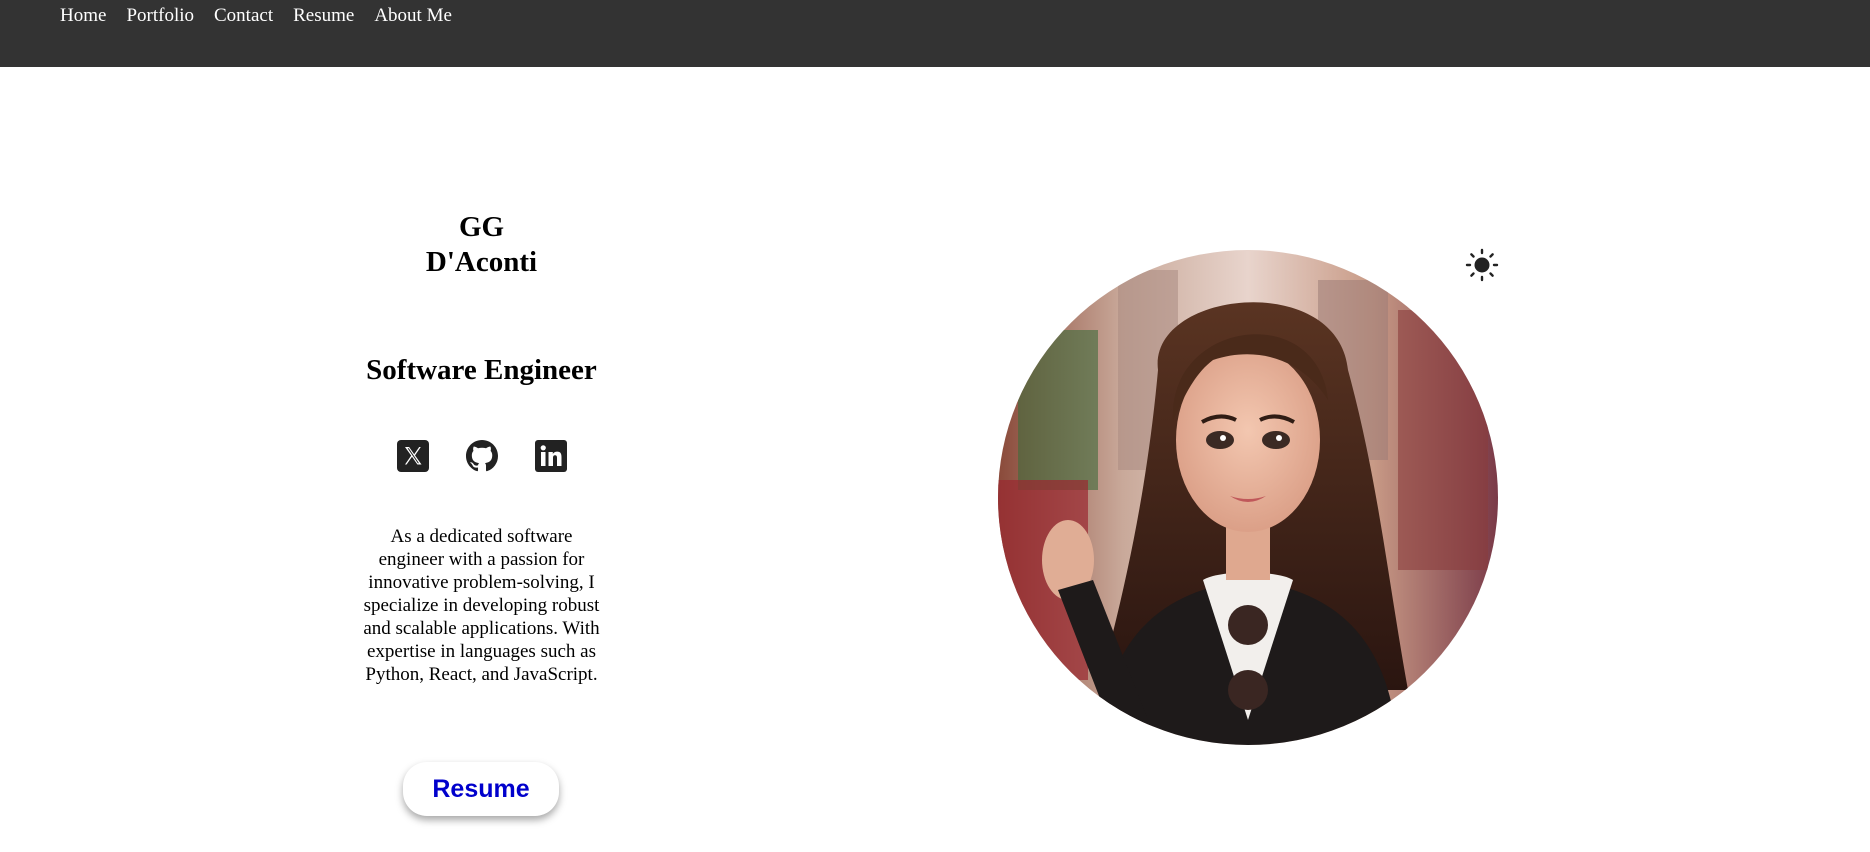 This screenshot has height=852, width=1870. Describe the element at coordinates (481, 262) in the screenshot. I see `profile-name-line2: D'Aconti` at that location.